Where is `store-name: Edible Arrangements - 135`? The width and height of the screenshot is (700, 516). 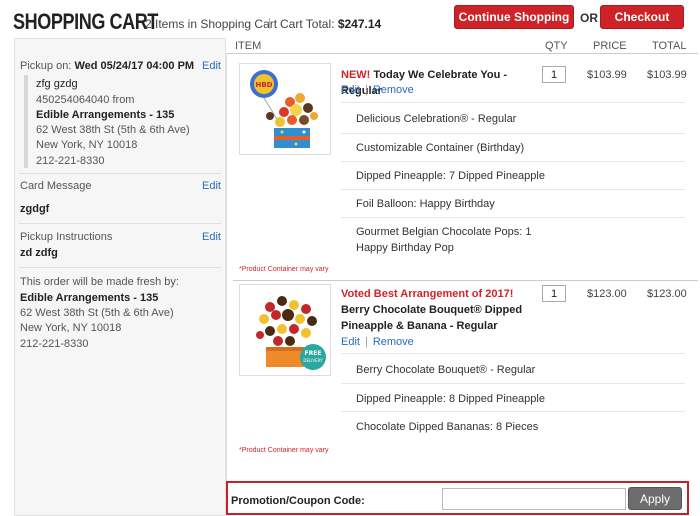
store-name: Edible Arrangements - 135 is located at coordinates (105, 115).